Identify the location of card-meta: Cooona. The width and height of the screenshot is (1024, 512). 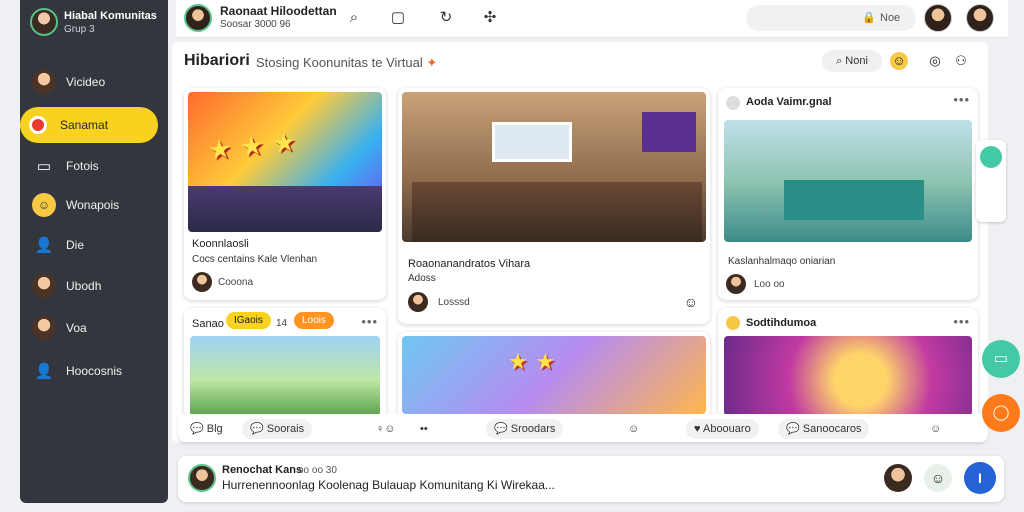
(236, 282).